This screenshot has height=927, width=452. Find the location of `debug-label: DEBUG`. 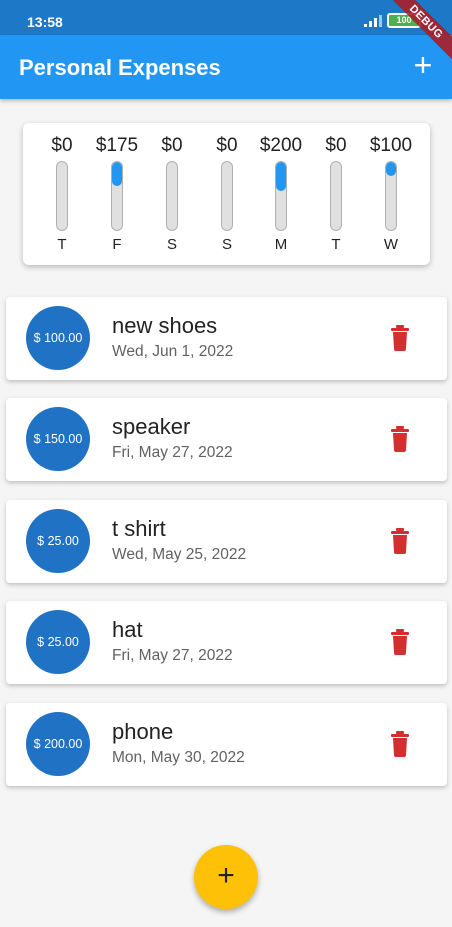

debug-label: DEBUG is located at coordinates (420, 32).